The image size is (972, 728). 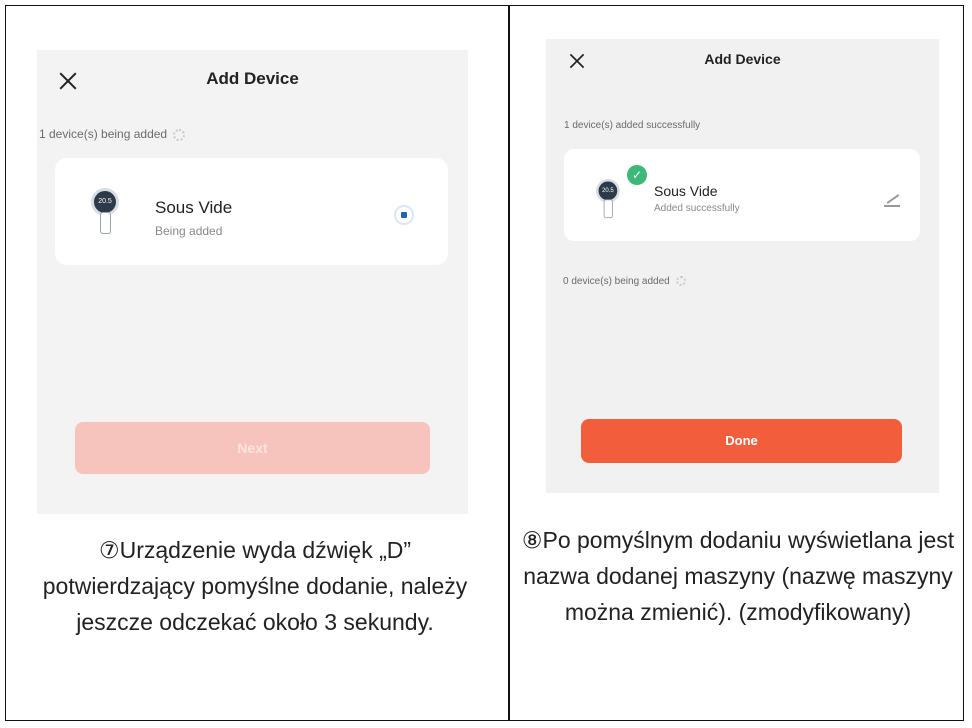 What do you see at coordinates (251, 211) in the screenshot?
I see `device-card: 20.5 Sous Vide Being added` at bounding box center [251, 211].